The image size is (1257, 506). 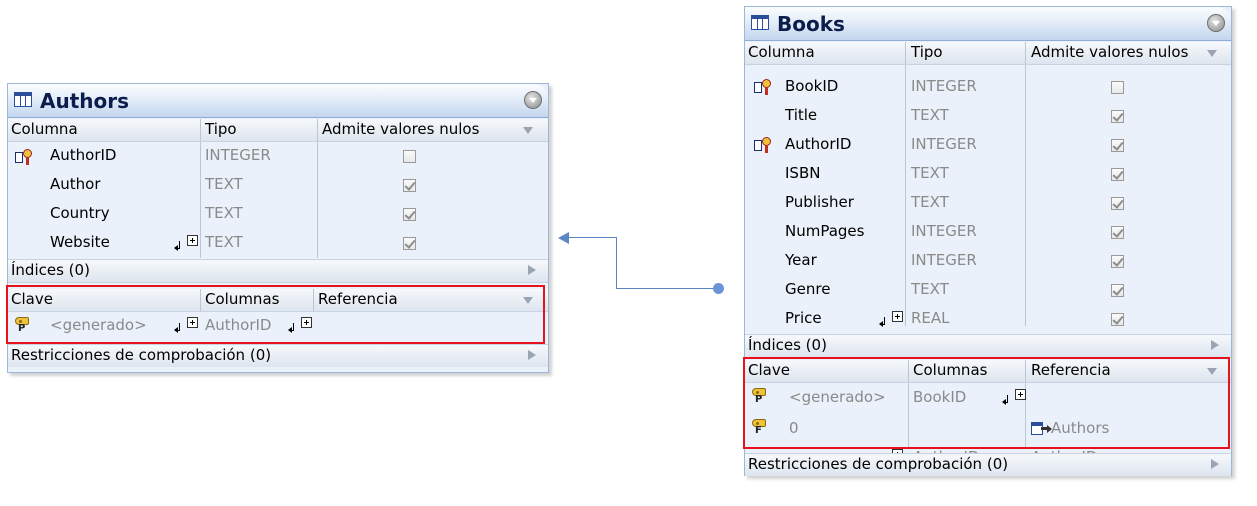 What do you see at coordinates (764, 87) in the screenshot?
I see `primary-key-icon` at bounding box center [764, 87].